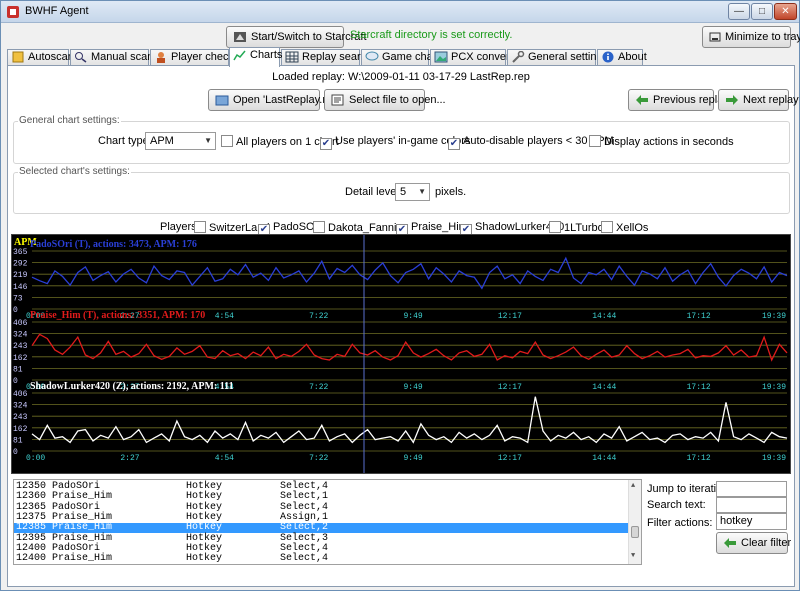 Image resolution: width=800 pixels, height=591 pixels. I want to click on tab-pcx-converter: PCX converter, so click(476, 57).